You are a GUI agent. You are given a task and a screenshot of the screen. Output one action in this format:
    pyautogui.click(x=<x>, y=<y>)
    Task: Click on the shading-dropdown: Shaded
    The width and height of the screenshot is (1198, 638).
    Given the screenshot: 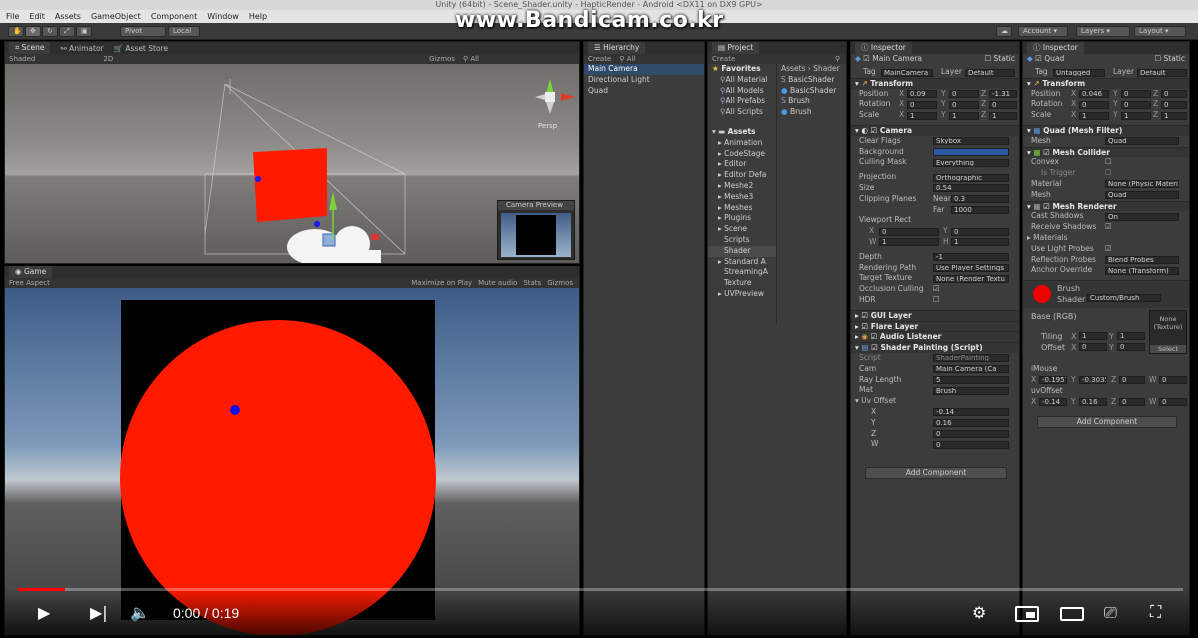 What is the action you would take?
    pyautogui.click(x=22, y=59)
    